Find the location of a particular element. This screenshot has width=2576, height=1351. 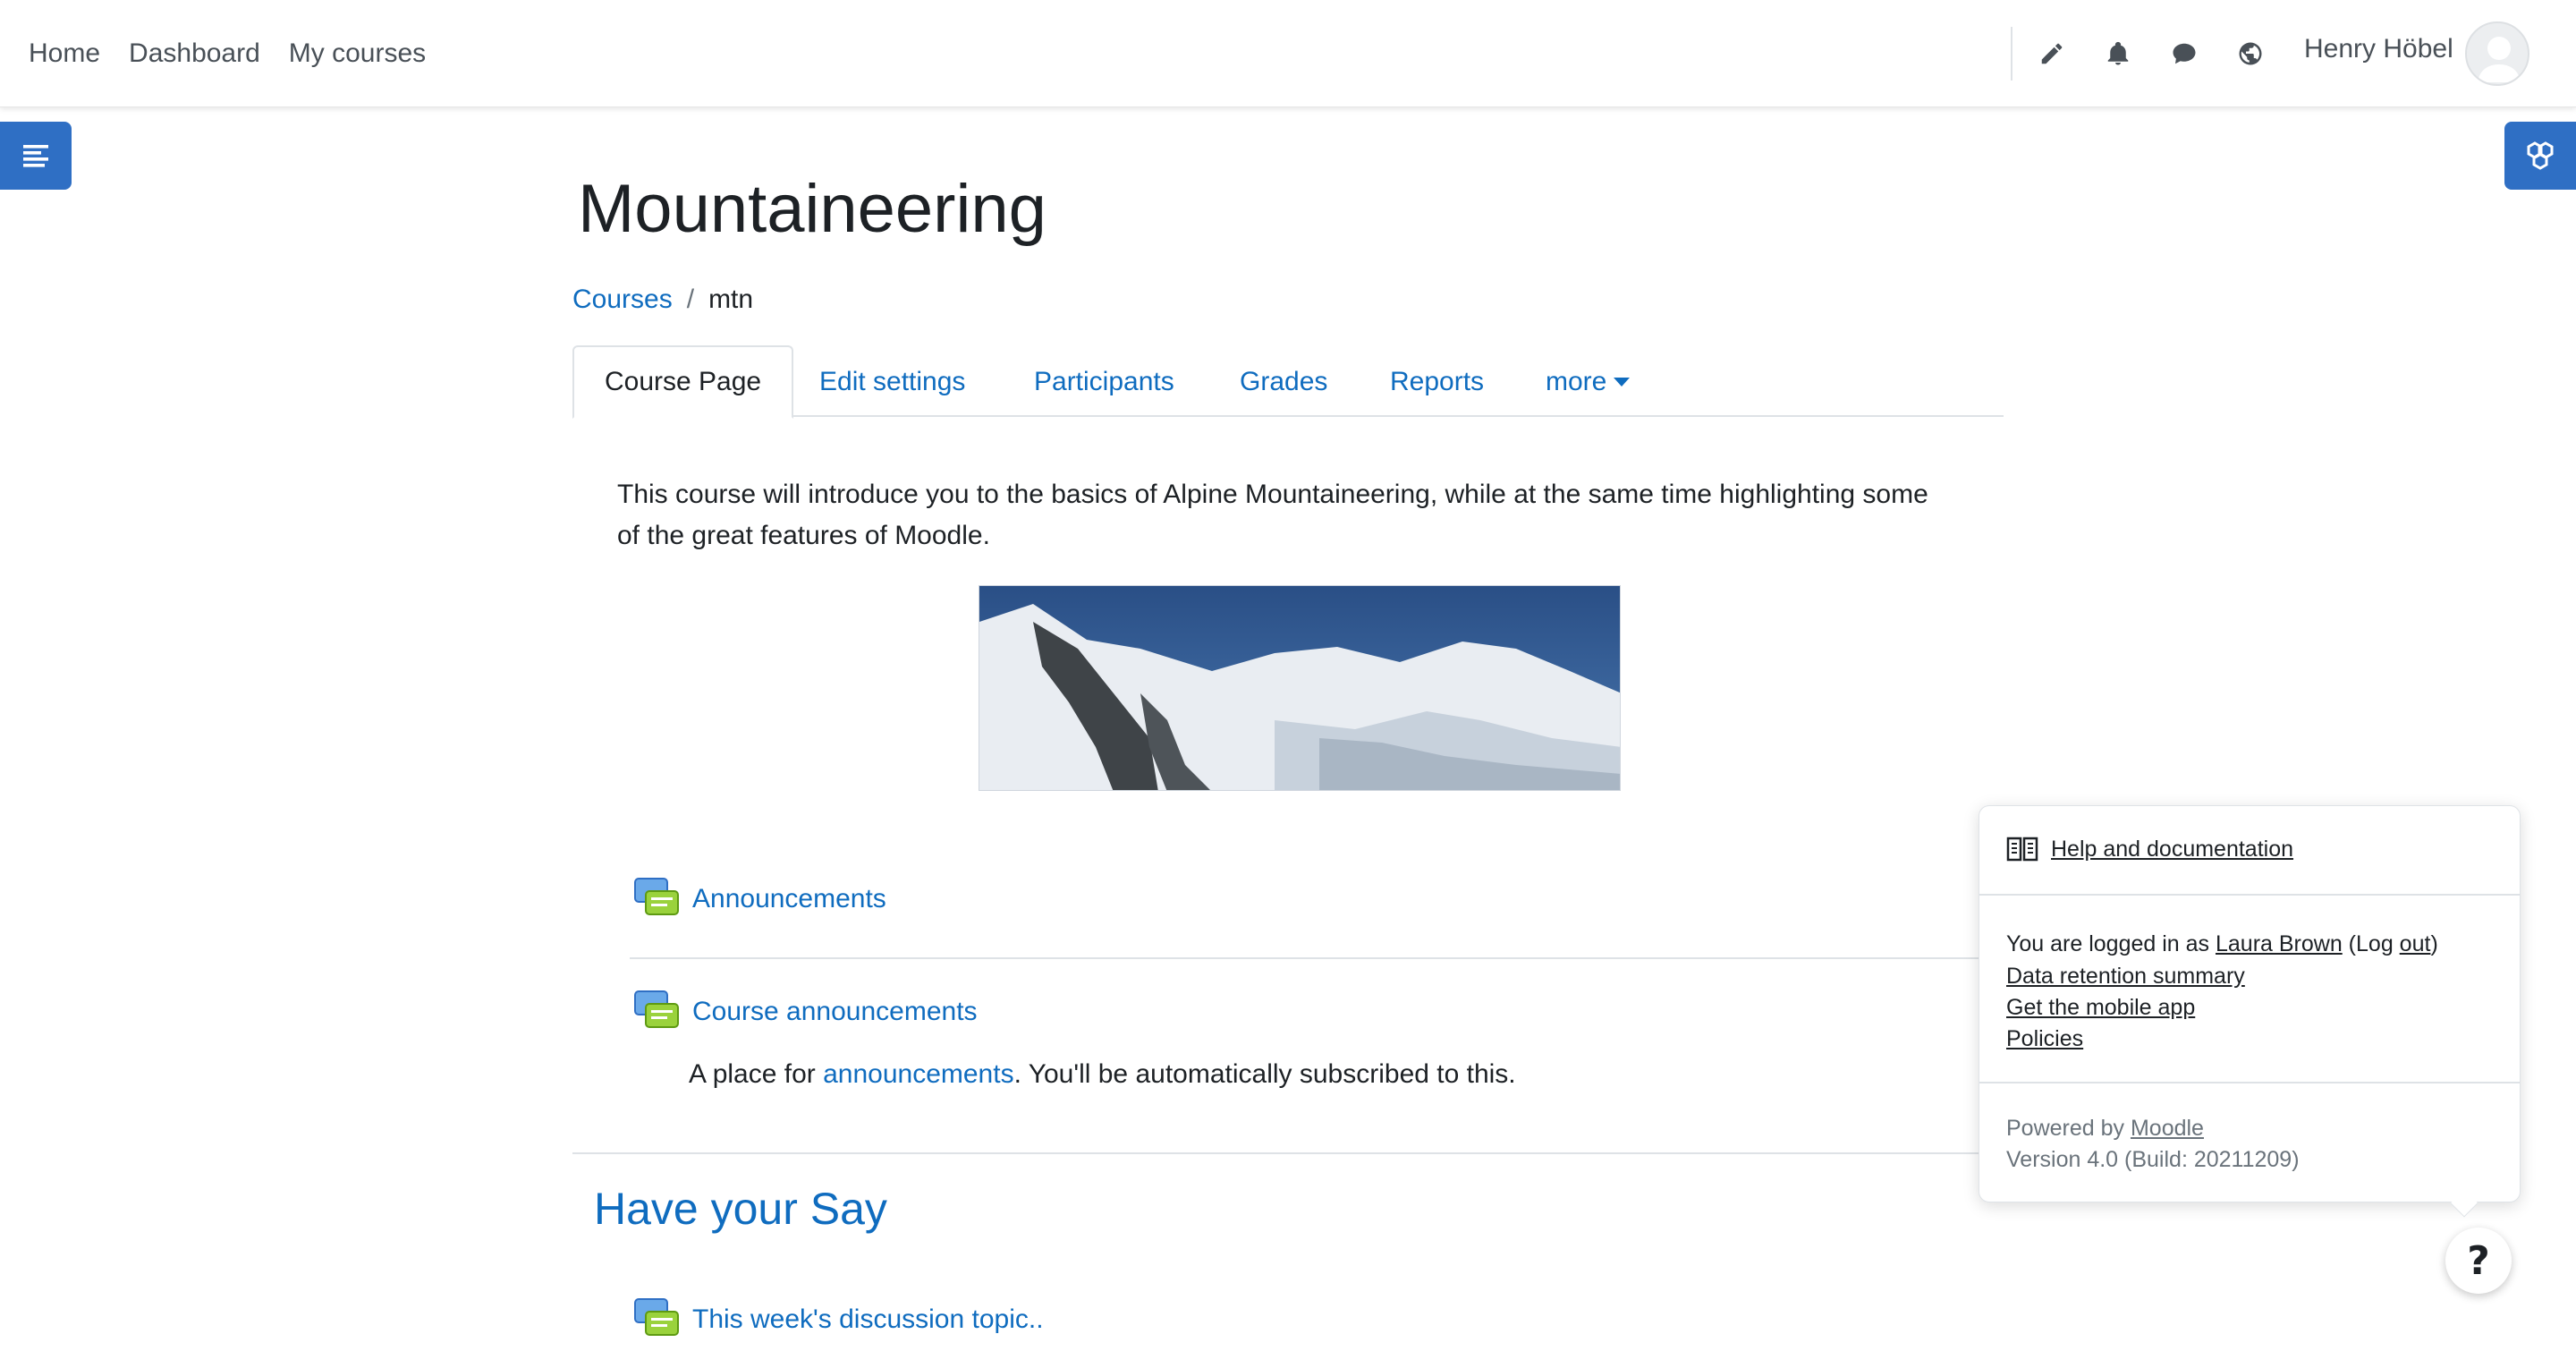

pencil-icon is located at coordinates (2051, 53).